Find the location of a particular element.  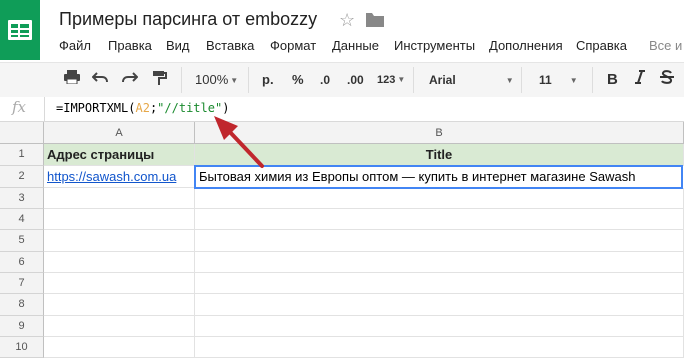

zoom-value: 100% is located at coordinates (212, 79).